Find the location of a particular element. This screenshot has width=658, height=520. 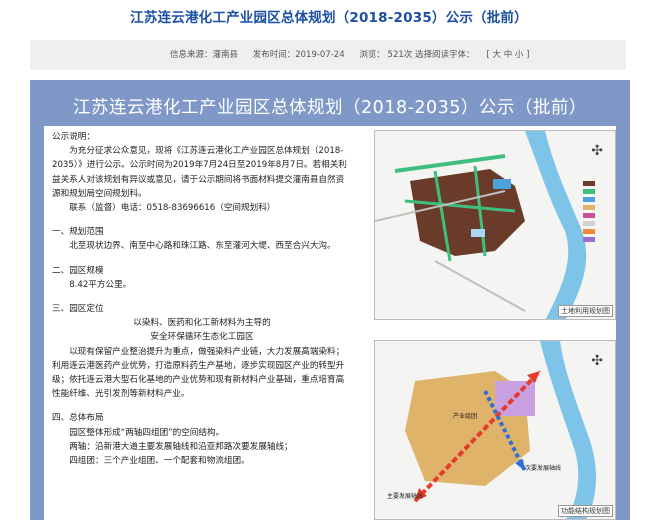

map-legend is located at coordinates (597, 213).